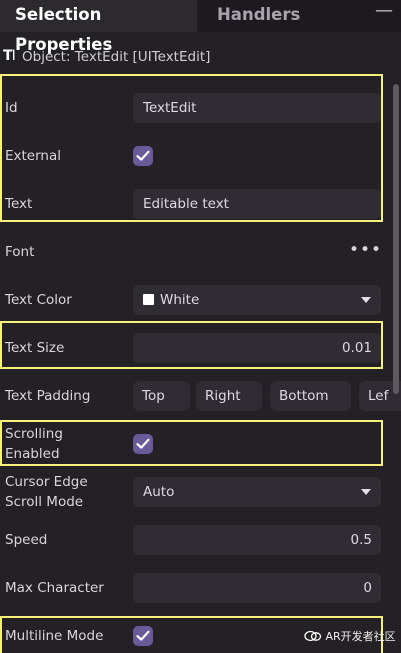  Describe the element at coordinates (161, 396) in the screenshot. I see `padding-top-field: Top` at that location.